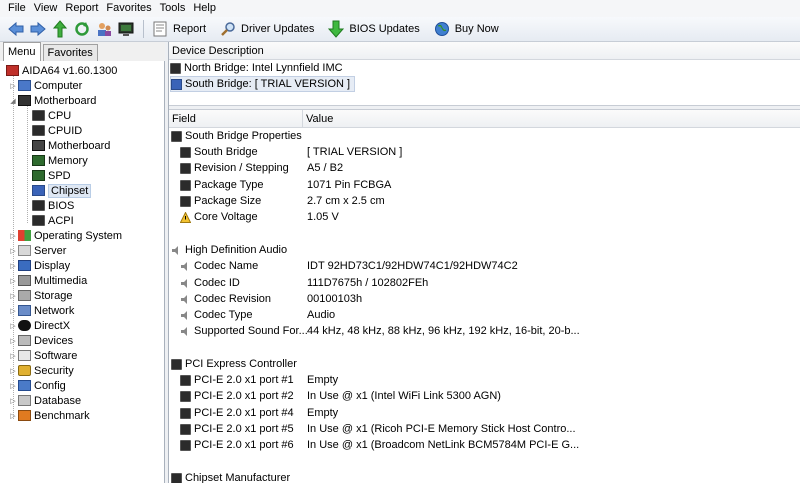 This screenshot has width=800, height=483. Describe the element at coordinates (39, 265) in the screenshot. I see `tree-item-display: ▷ Display` at that location.